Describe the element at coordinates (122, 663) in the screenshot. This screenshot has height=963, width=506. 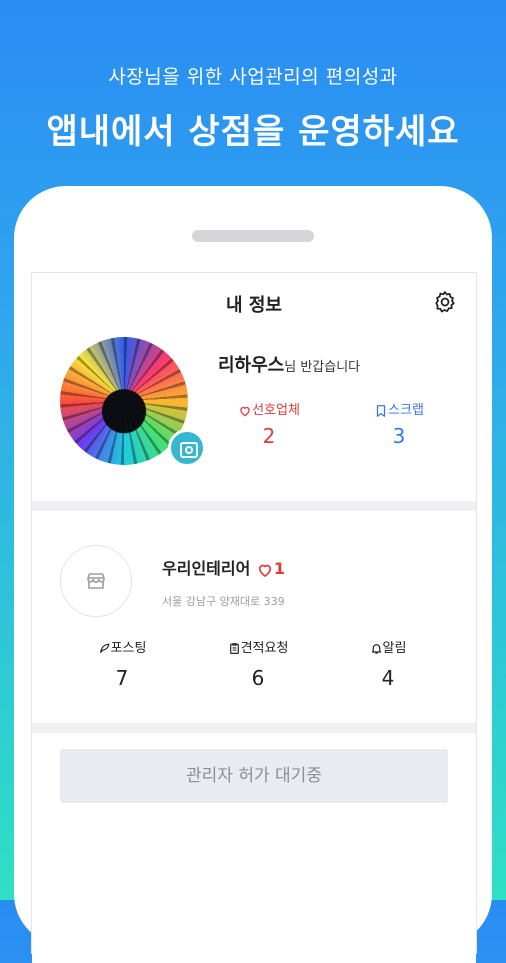
I see `posting-stat: 포스팅 7` at that location.